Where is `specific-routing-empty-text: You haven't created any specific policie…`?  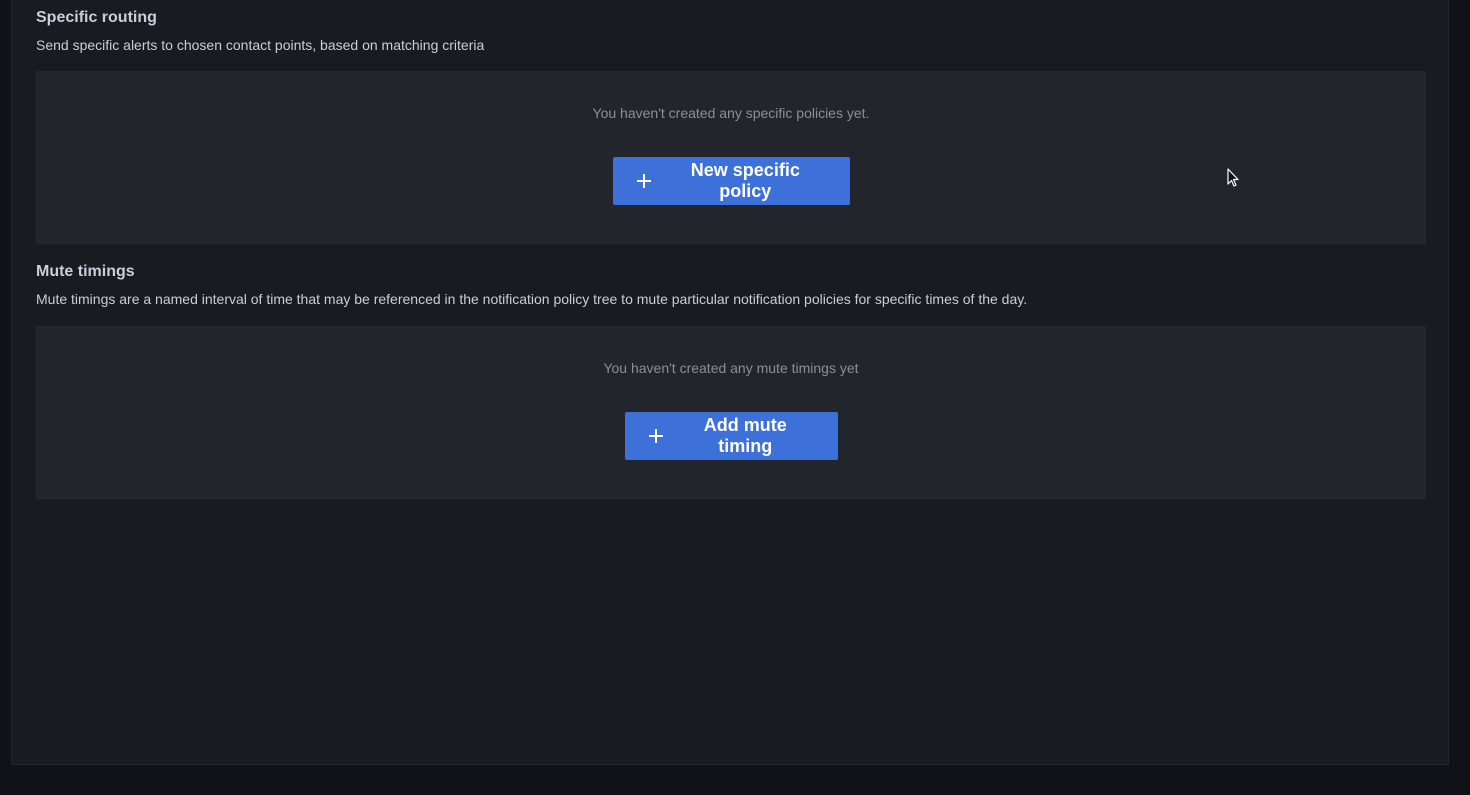
specific-routing-empty-text: You haven't created any specific policie… is located at coordinates (731, 113).